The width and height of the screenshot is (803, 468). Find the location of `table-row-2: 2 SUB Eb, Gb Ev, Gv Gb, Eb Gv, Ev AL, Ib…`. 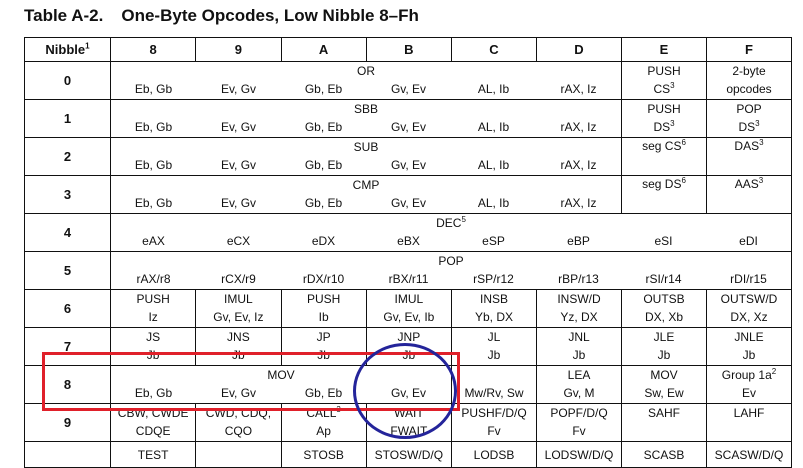

table-row-2: 2 SUB Eb, Gb Ev, Gv Gb, Eb Gv, Ev AL, Ib… is located at coordinates (408, 156).